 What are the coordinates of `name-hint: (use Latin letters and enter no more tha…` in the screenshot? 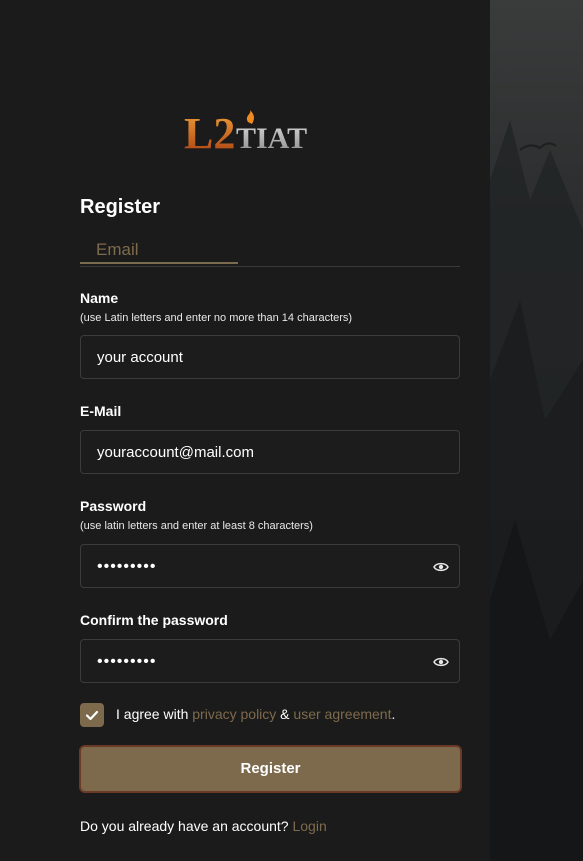 It's located at (216, 318).